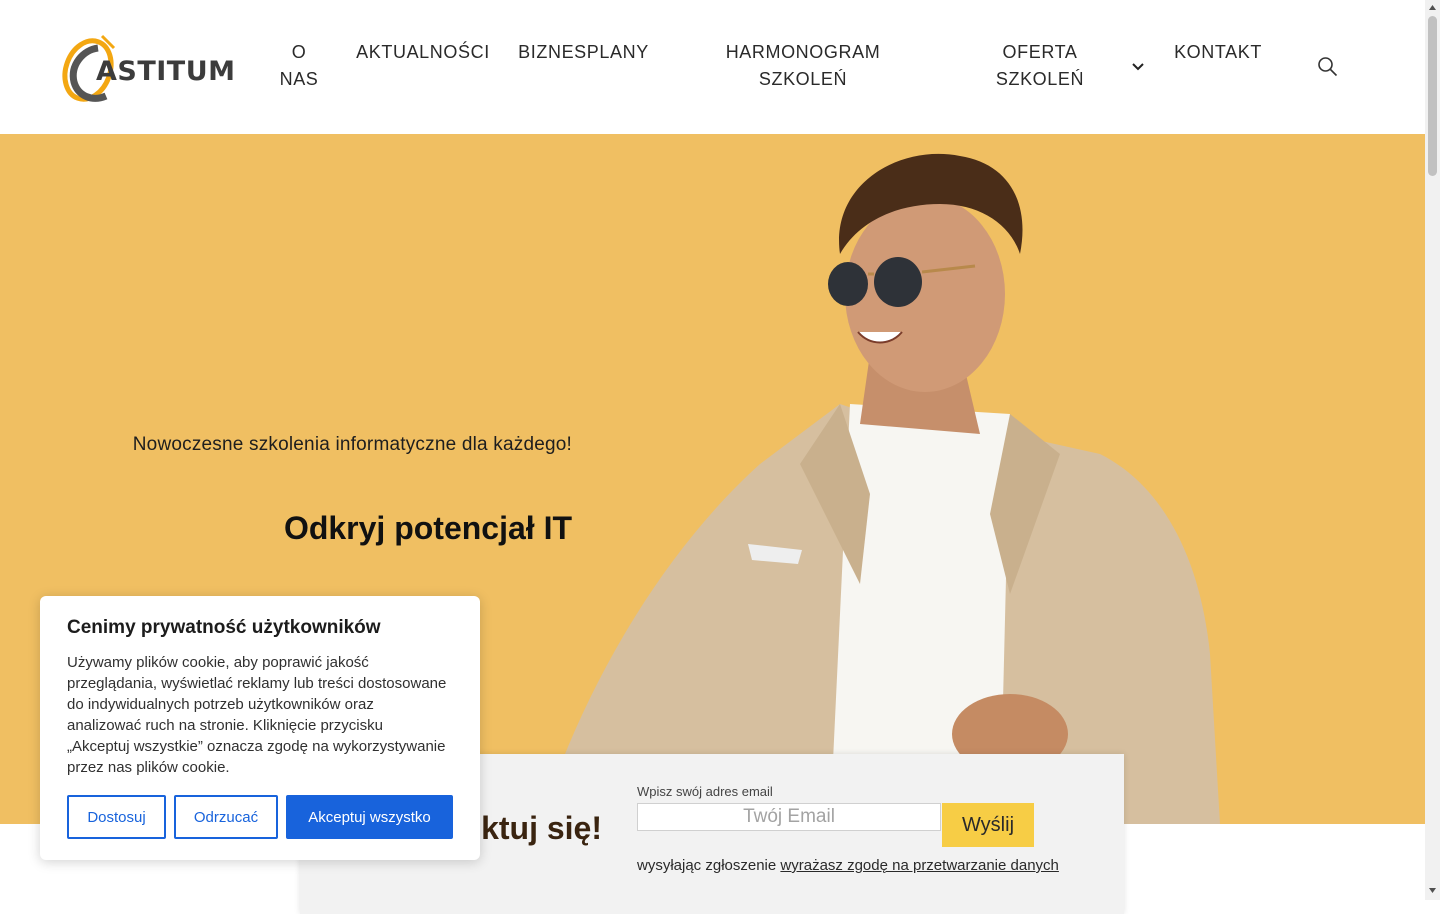 The width and height of the screenshot is (1440, 914). I want to click on nav-harmonogram-szkolen: HARMONOGRAM SZKOLEŃ, so click(803, 66).